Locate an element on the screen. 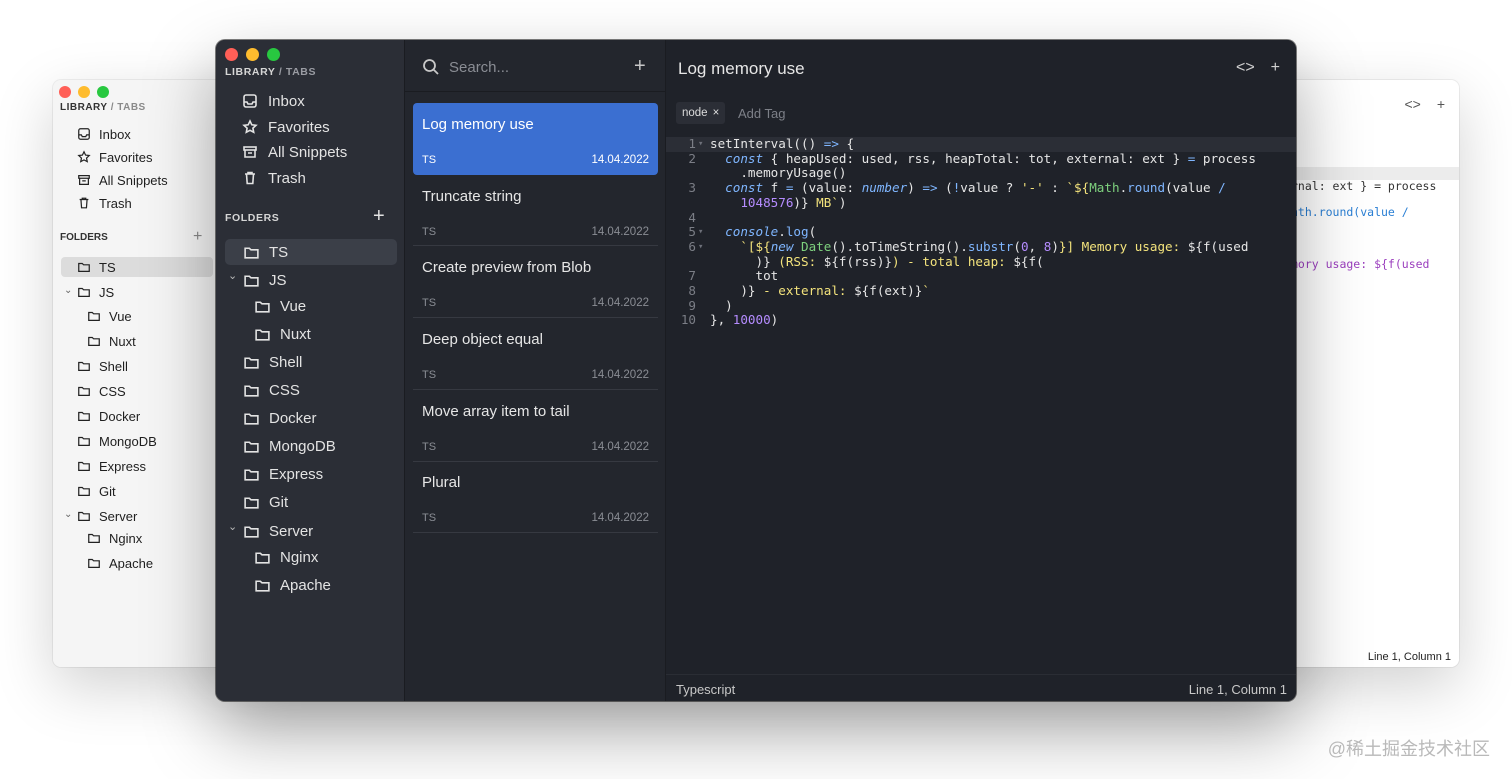 The image size is (1512, 779). folder-mongodb: MongoDB is located at coordinates (289, 446).